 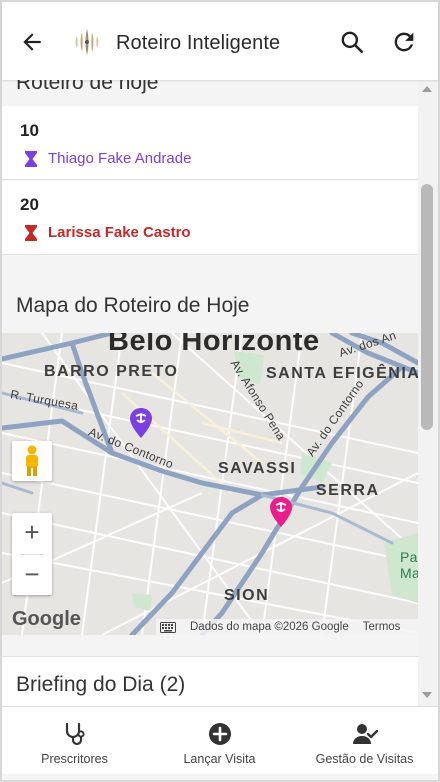 What do you see at coordinates (198, 43) in the screenshot?
I see `page-title: Roteiro Inteligente` at bounding box center [198, 43].